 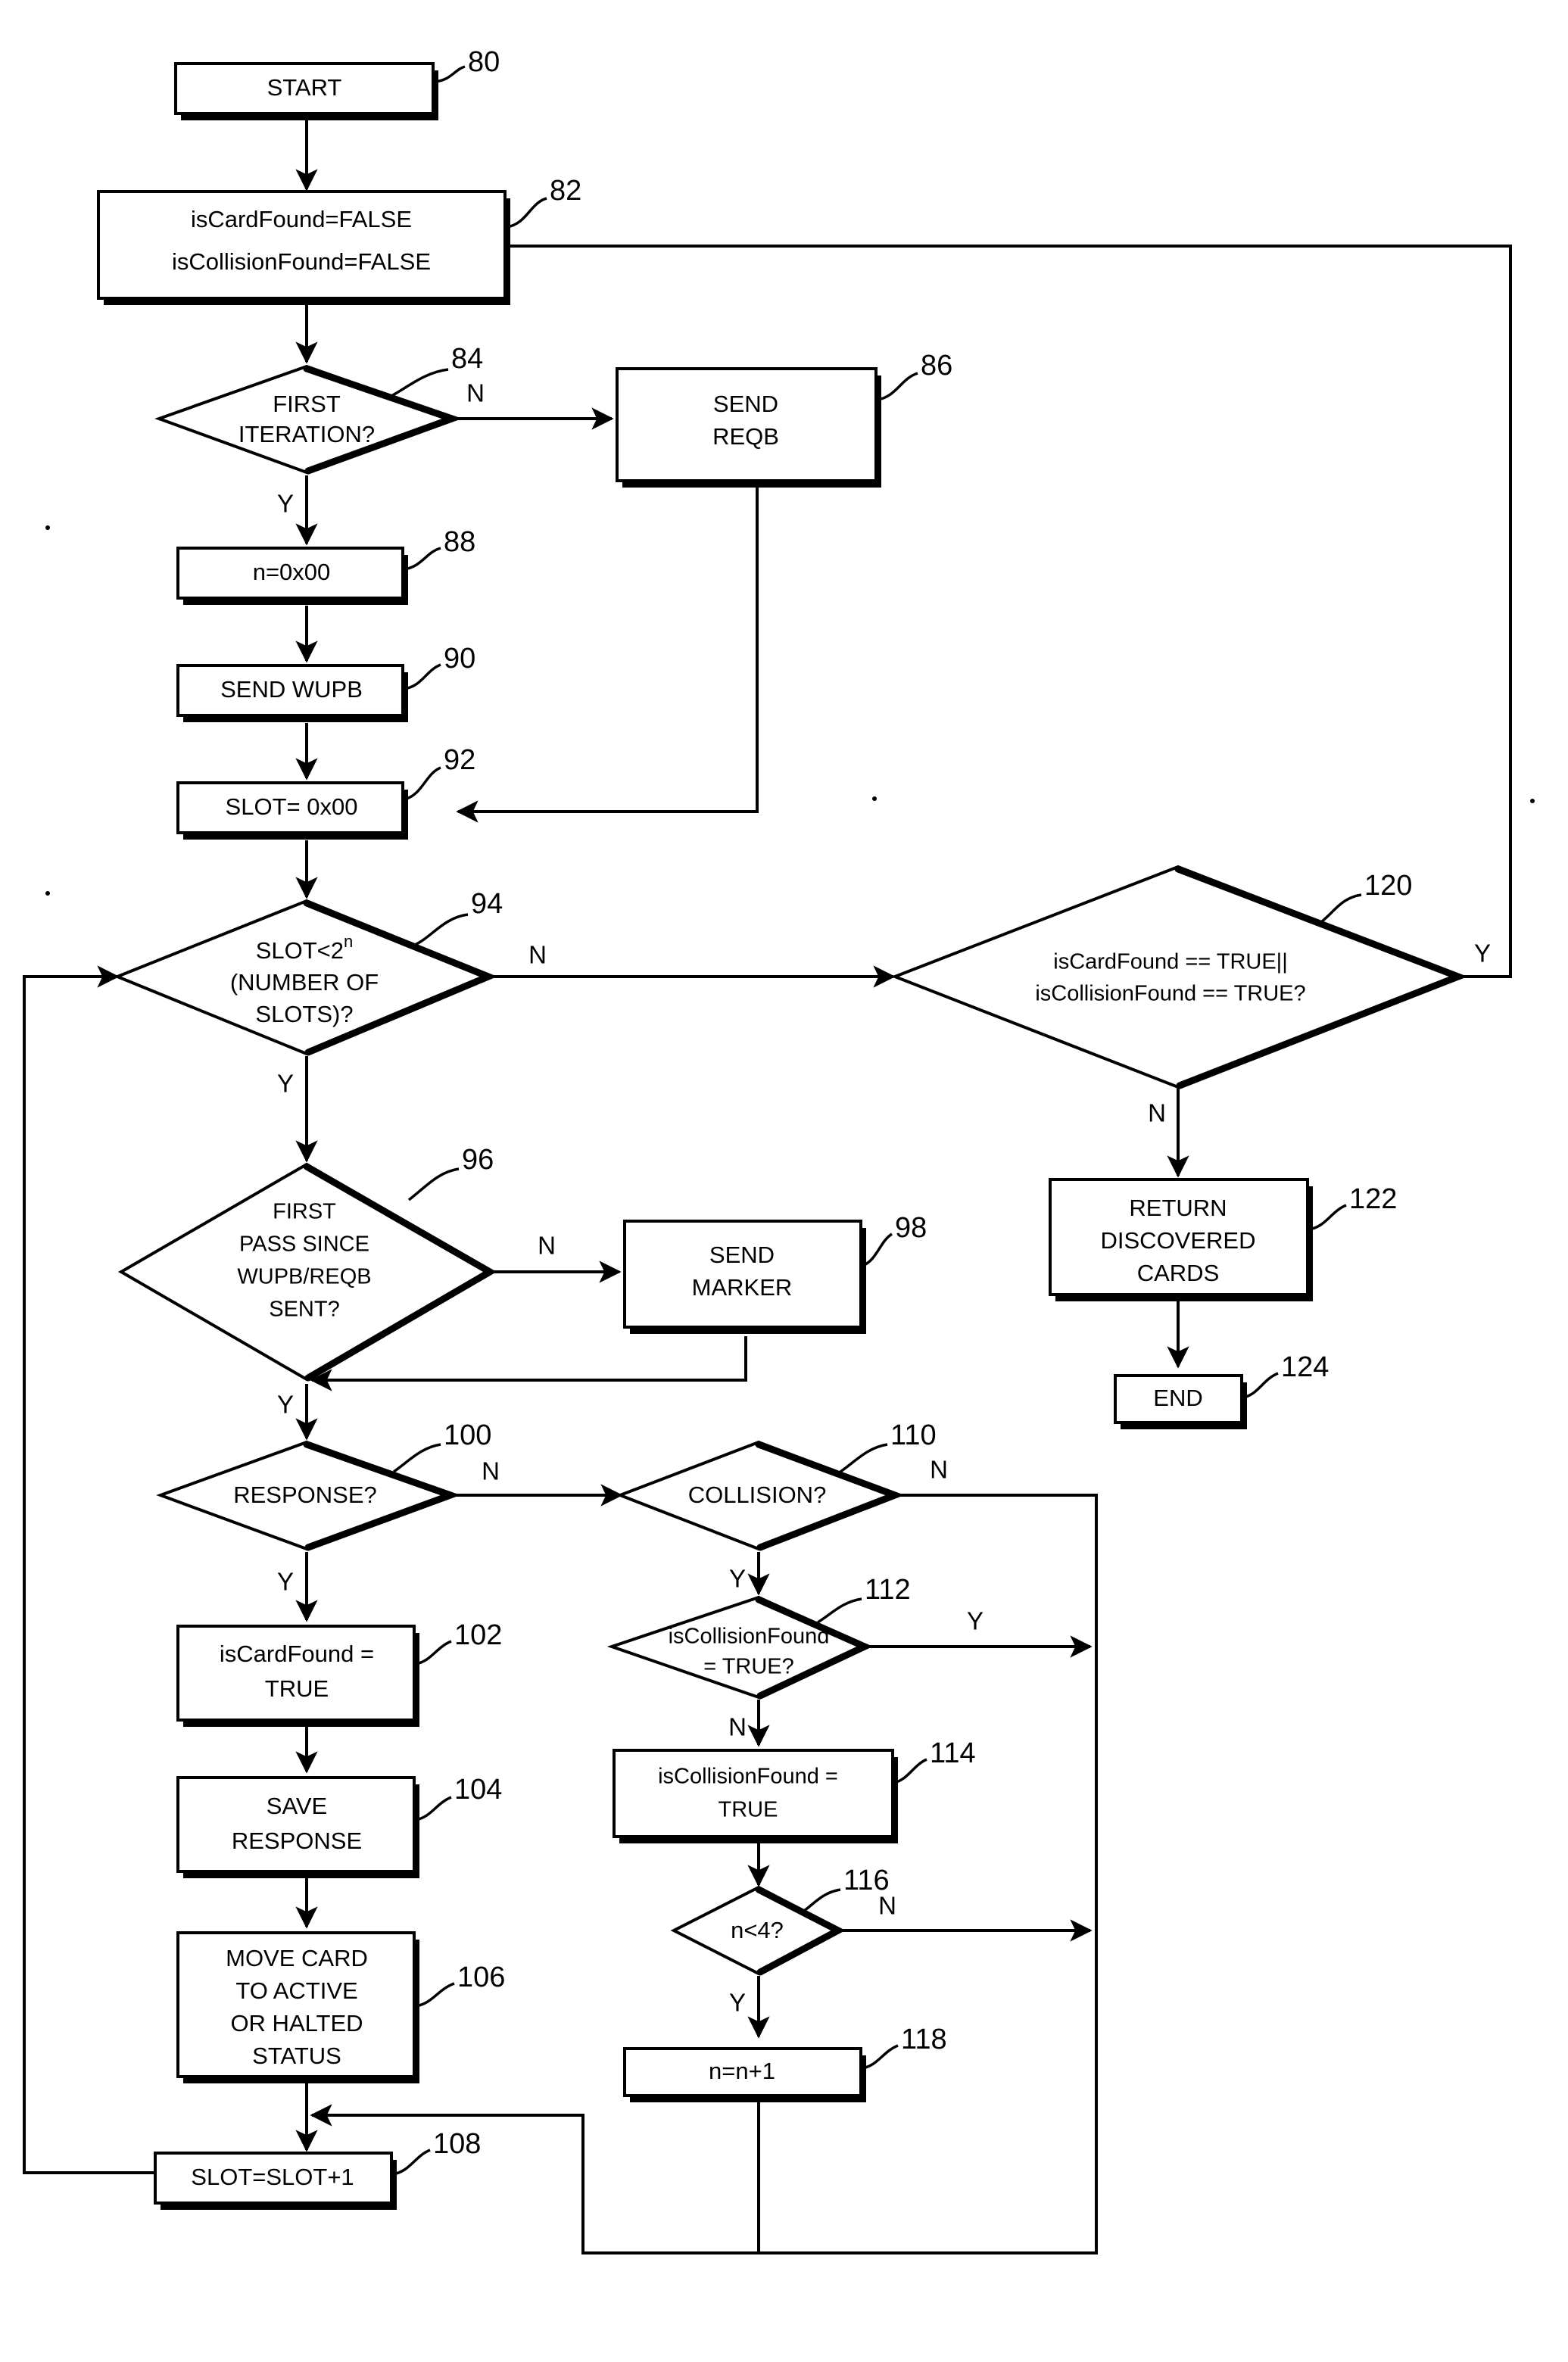 What do you see at coordinates (459, 659) in the screenshot?
I see `ref-90: 90` at bounding box center [459, 659].